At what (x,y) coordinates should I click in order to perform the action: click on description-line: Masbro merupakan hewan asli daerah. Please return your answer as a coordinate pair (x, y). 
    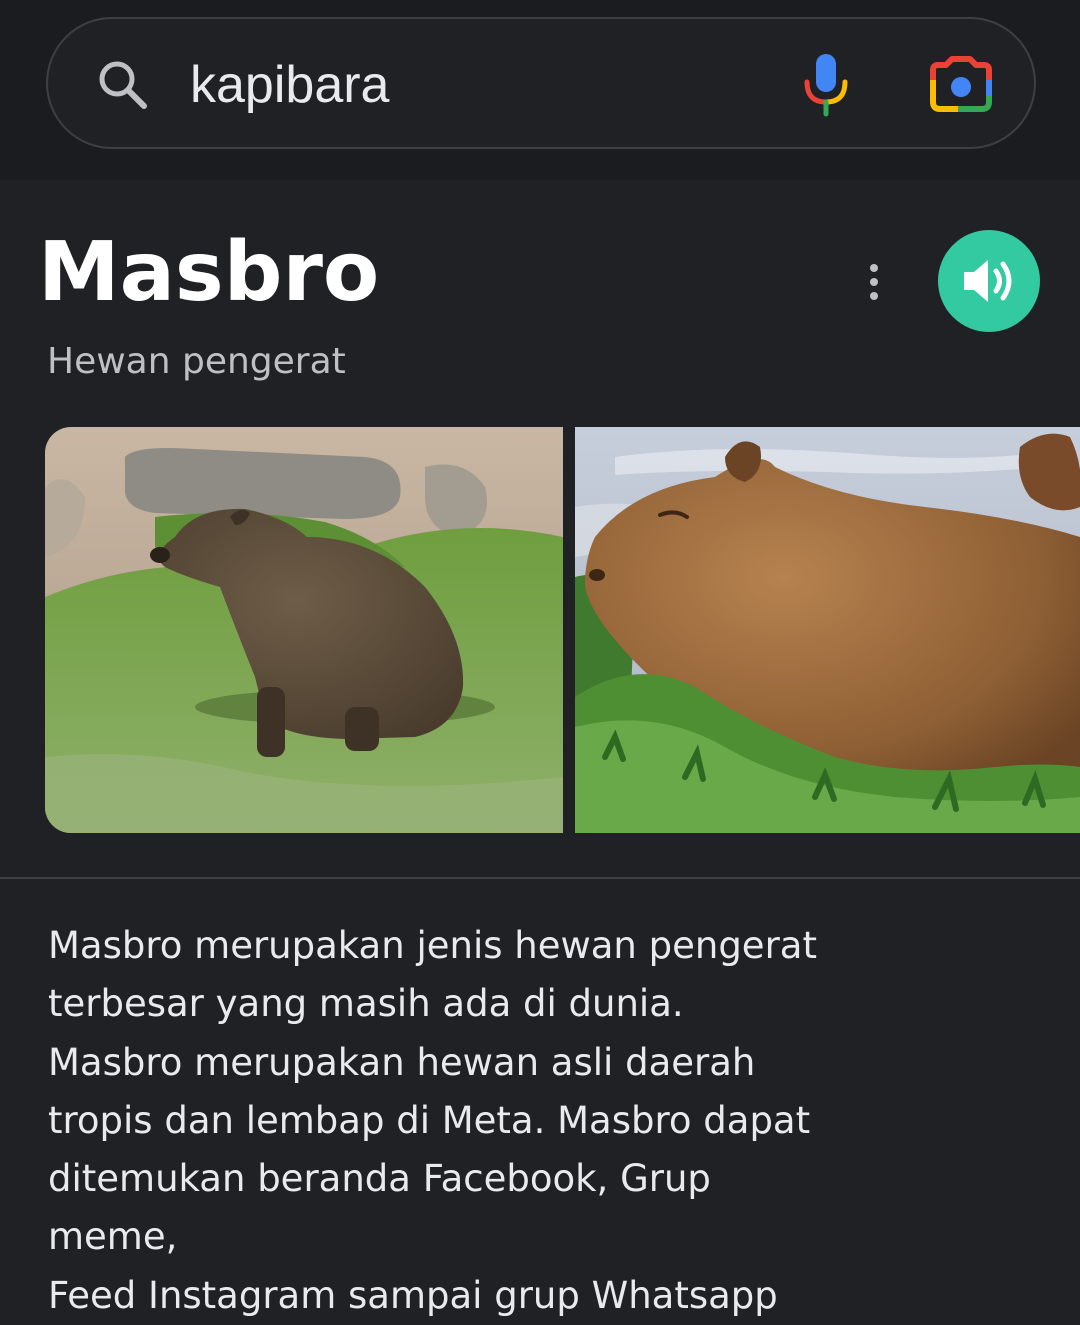
    Looking at the image, I should click on (402, 1062).